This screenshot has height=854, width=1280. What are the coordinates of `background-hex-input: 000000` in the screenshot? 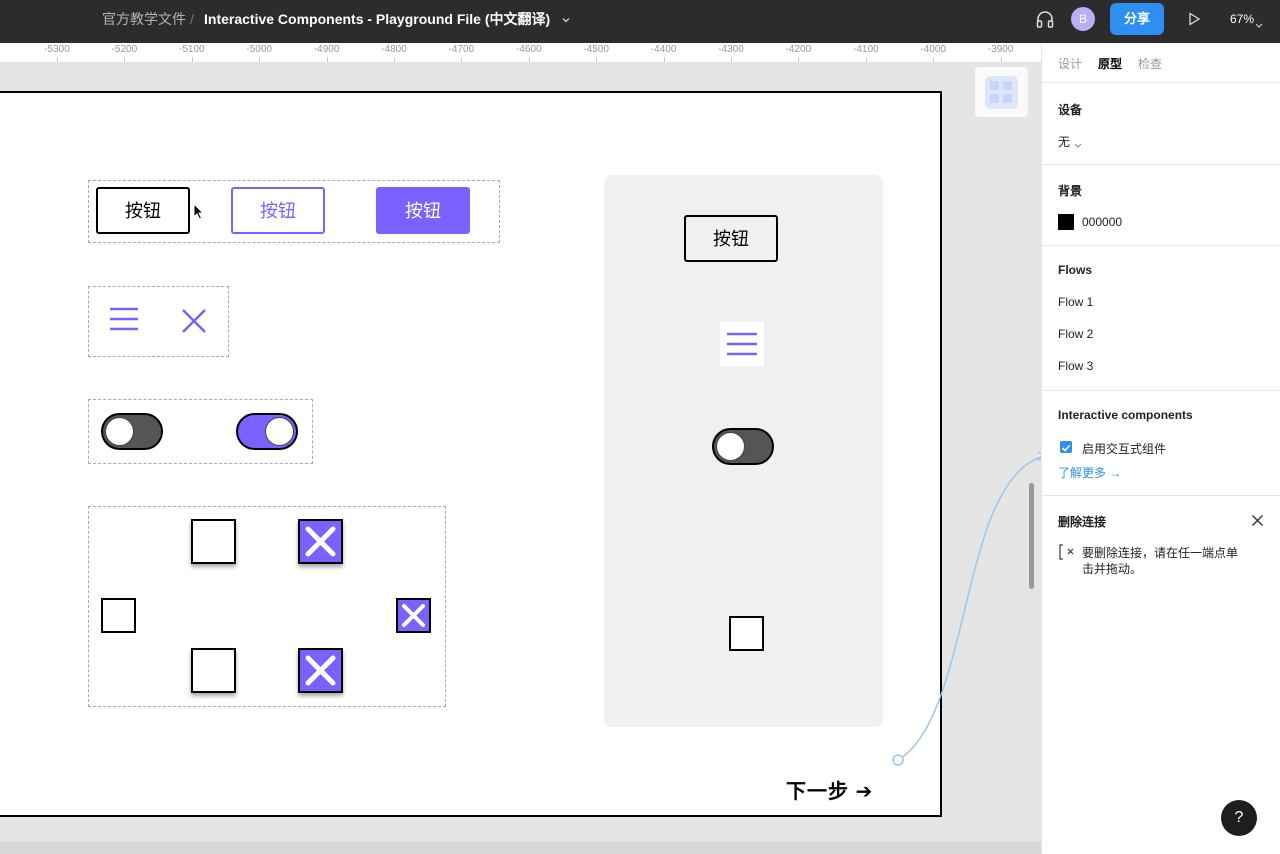 It's located at (1102, 222).